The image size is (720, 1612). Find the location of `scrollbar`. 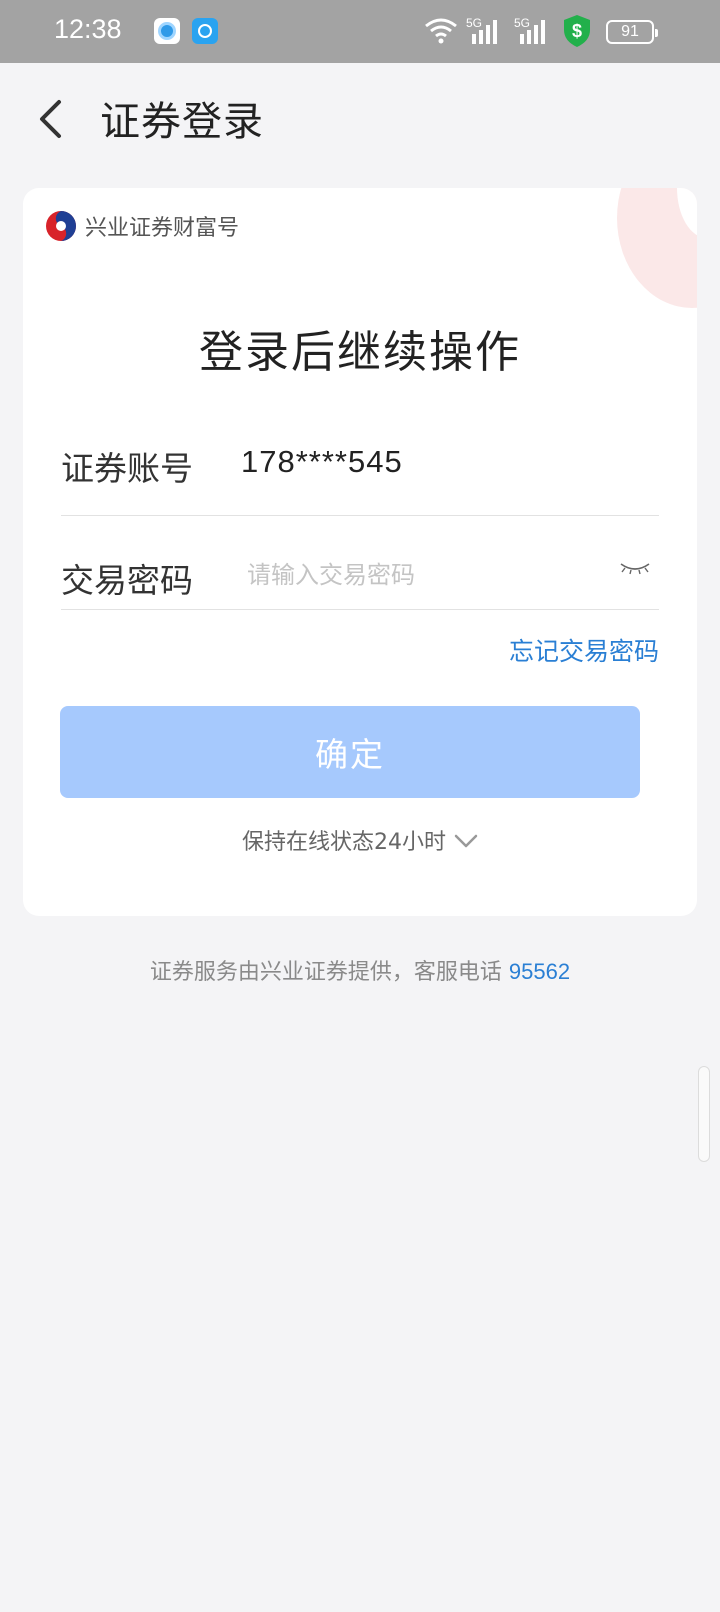

scrollbar is located at coordinates (704, 1114).